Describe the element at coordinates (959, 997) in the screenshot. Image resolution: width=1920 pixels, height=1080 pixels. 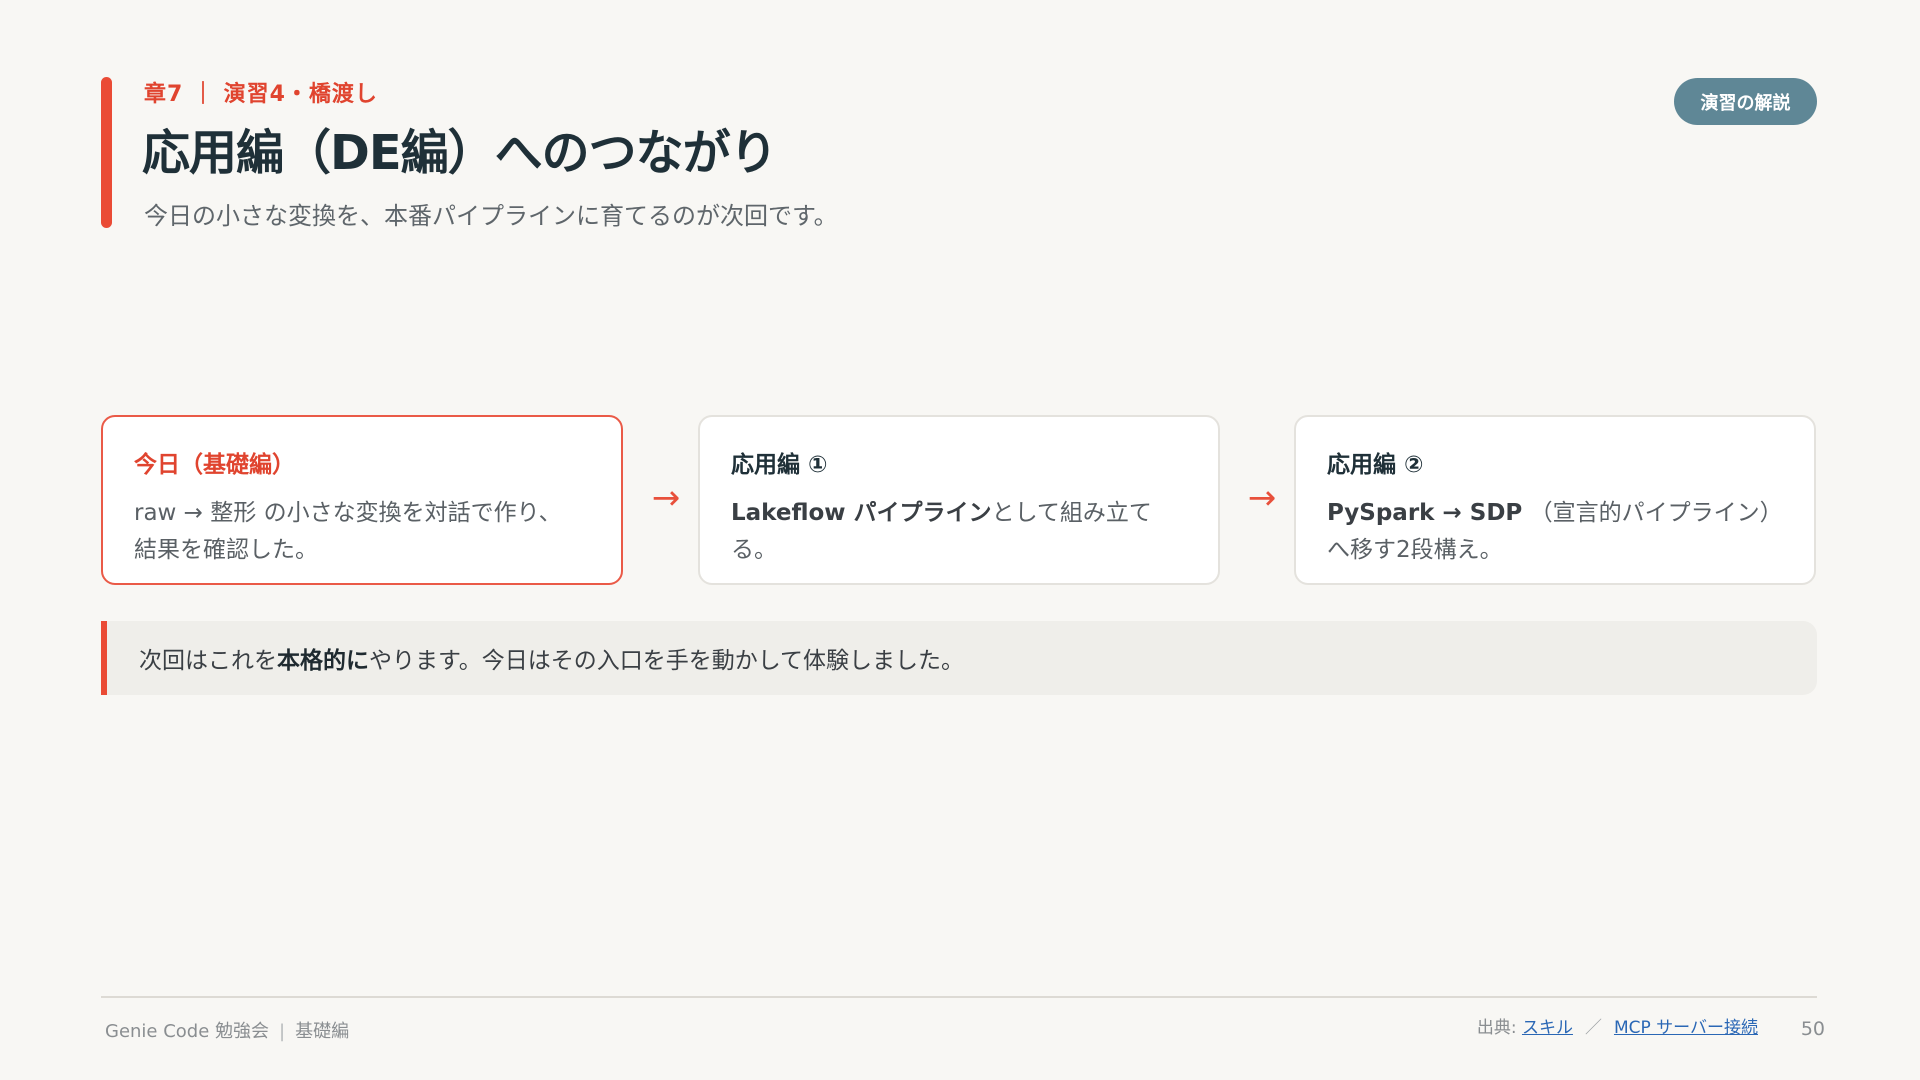
I see `footer-divider` at that location.